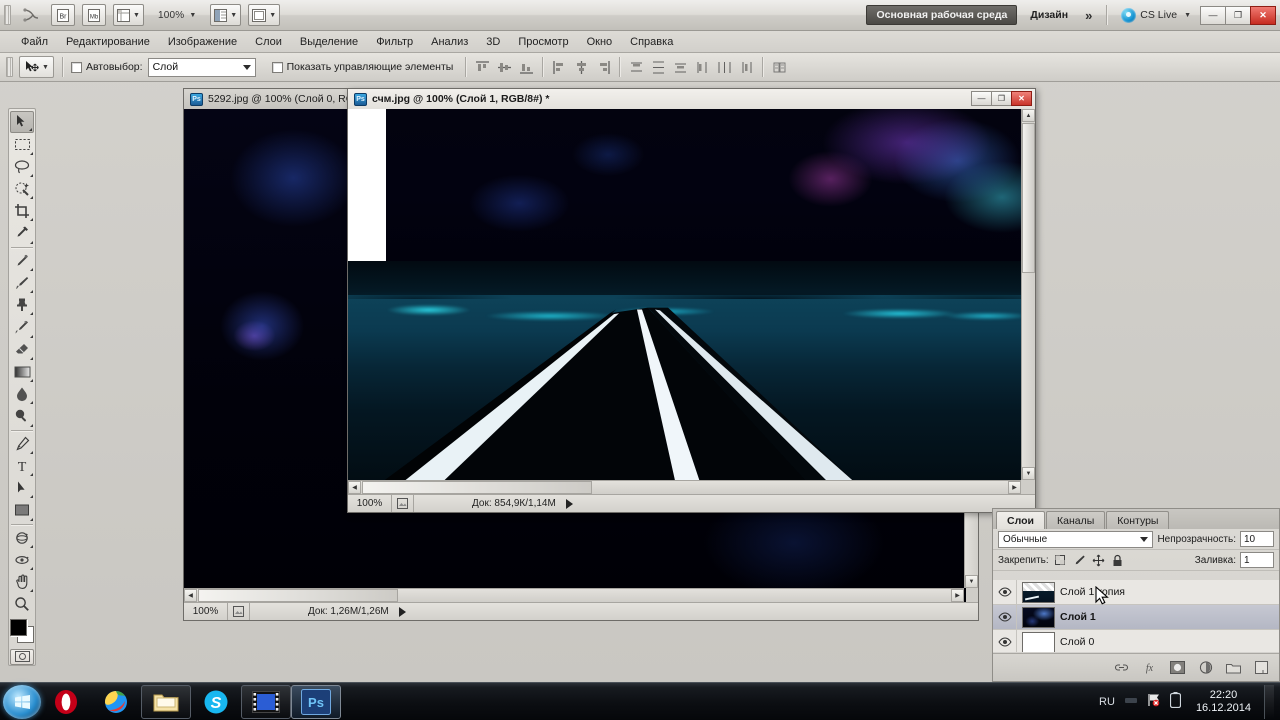 This screenshot has width=1280, height=720. Describe the element at coordinates (1020, 520) in the screenshot. I see `tab-layers: Слои` at that location.